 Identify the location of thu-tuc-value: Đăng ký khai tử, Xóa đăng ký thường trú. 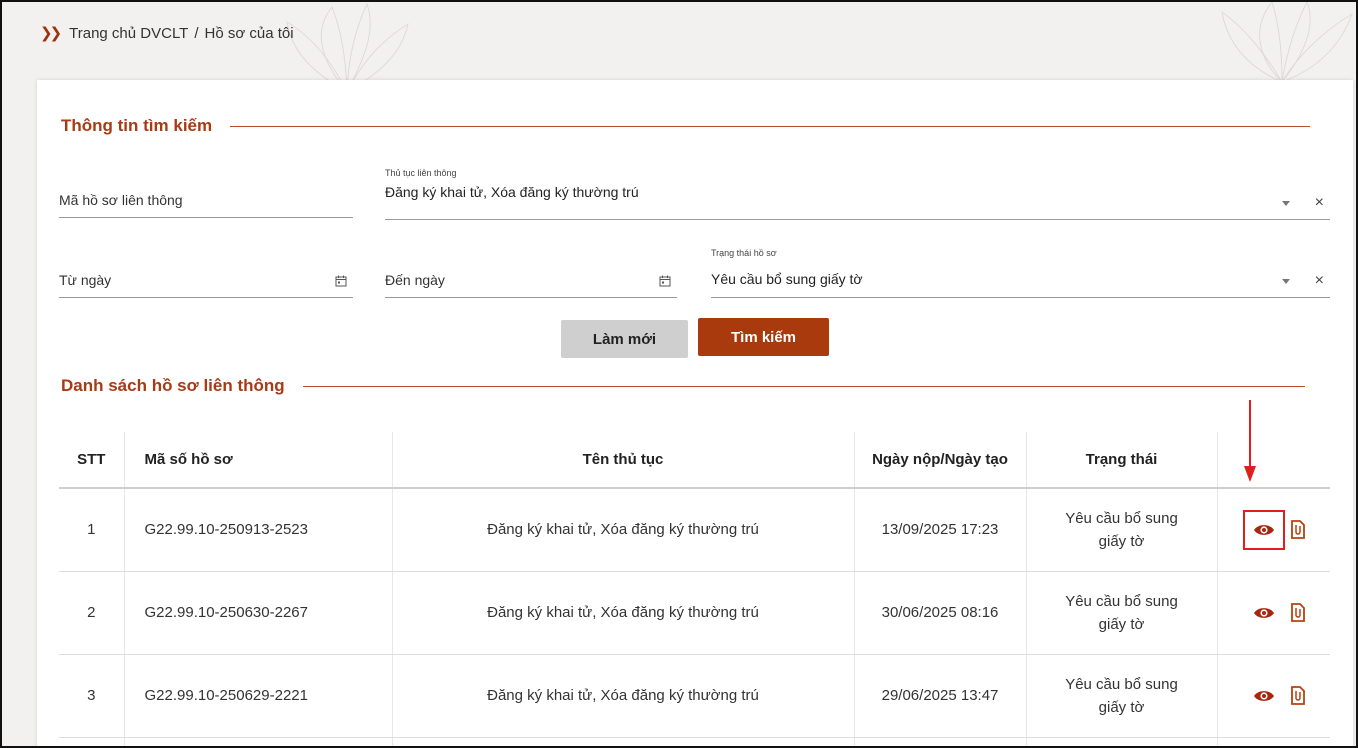
(512, 192).